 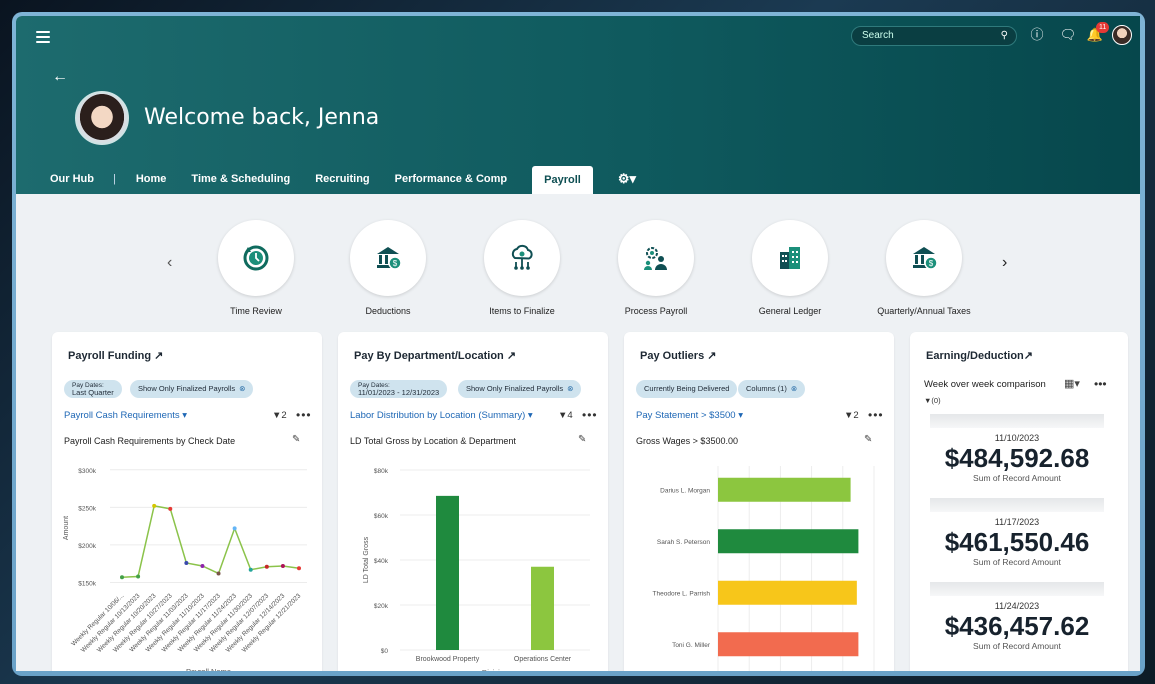 What do you see at coordinates (1103, 27) in the screenshot?
I see `notification-count-badge: 11` at bounding box center [1103, 27].